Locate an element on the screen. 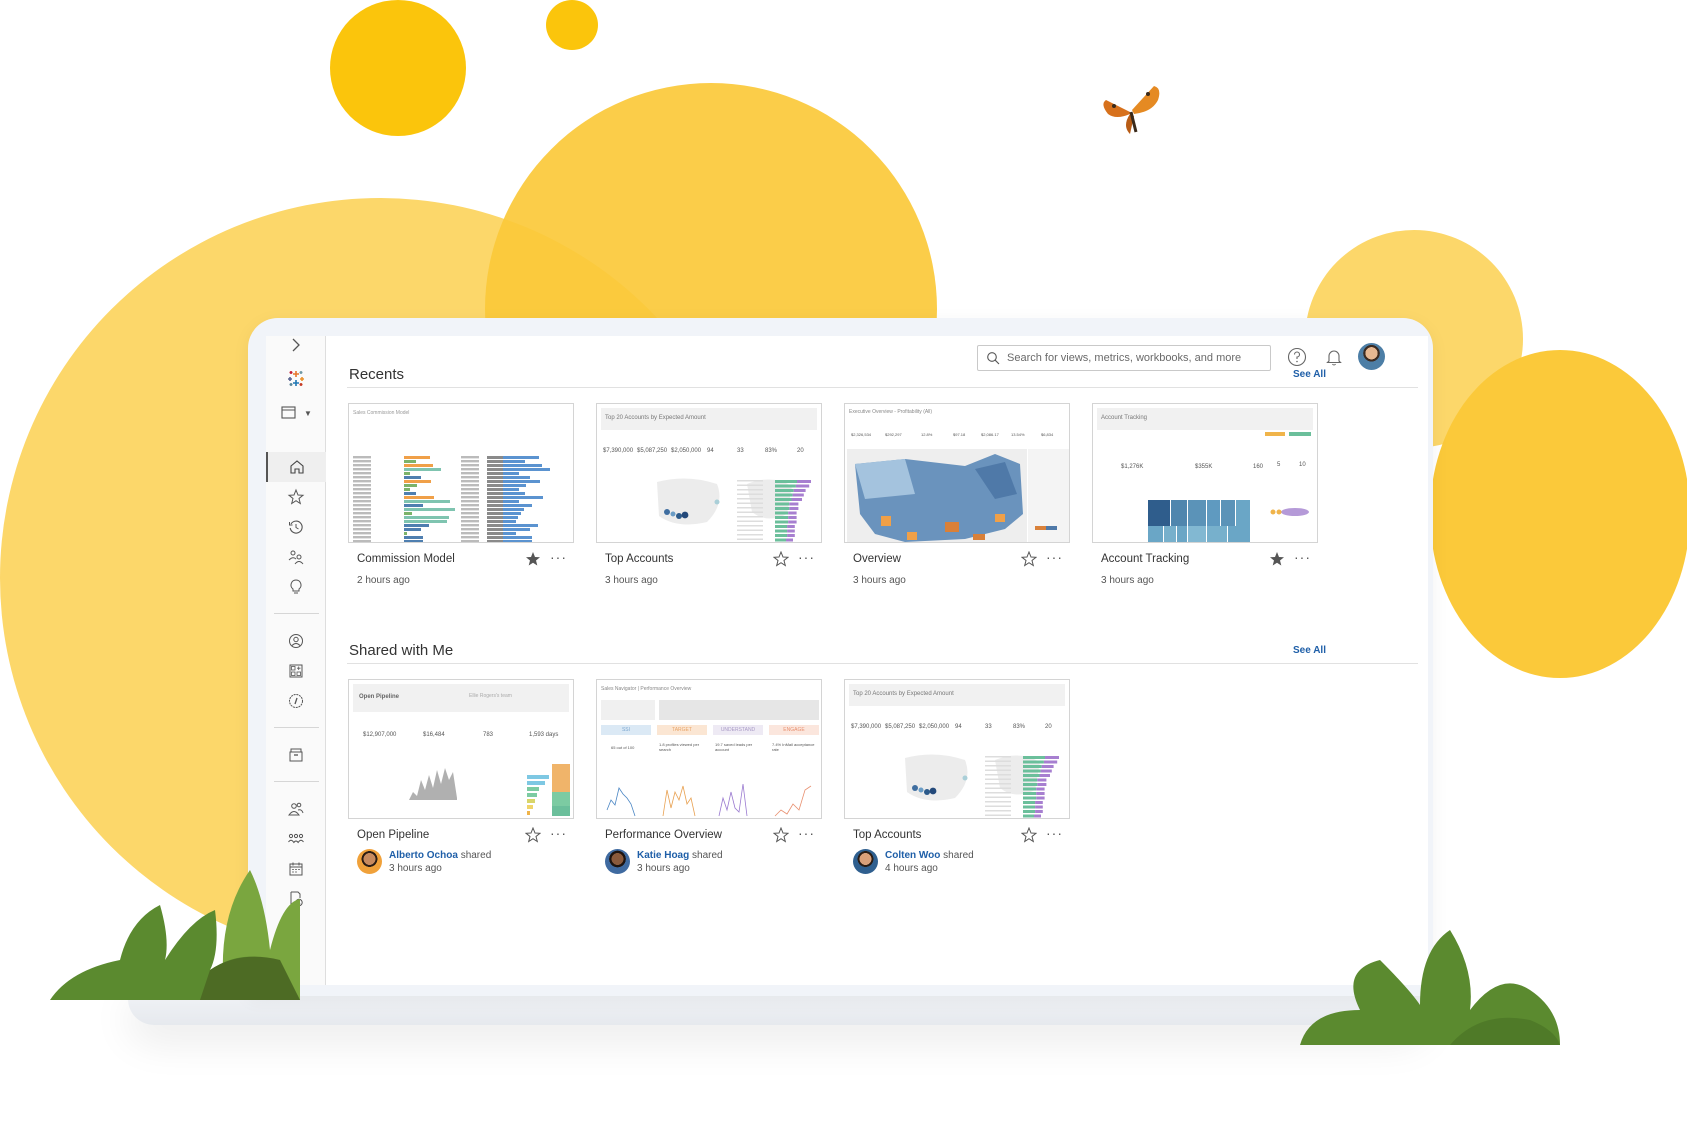 This screenshot has width=1687, height=1125. avatar is located at coordinates (865, 861).